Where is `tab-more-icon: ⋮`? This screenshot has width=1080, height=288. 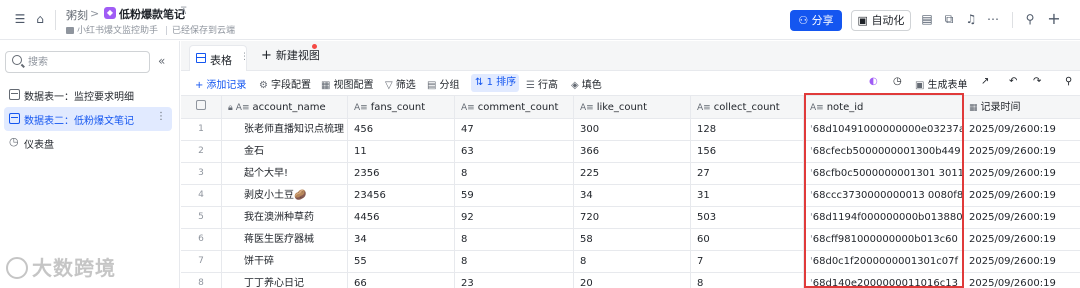 tab-more-icon: ⋮ is located at coordinates (244, 57).